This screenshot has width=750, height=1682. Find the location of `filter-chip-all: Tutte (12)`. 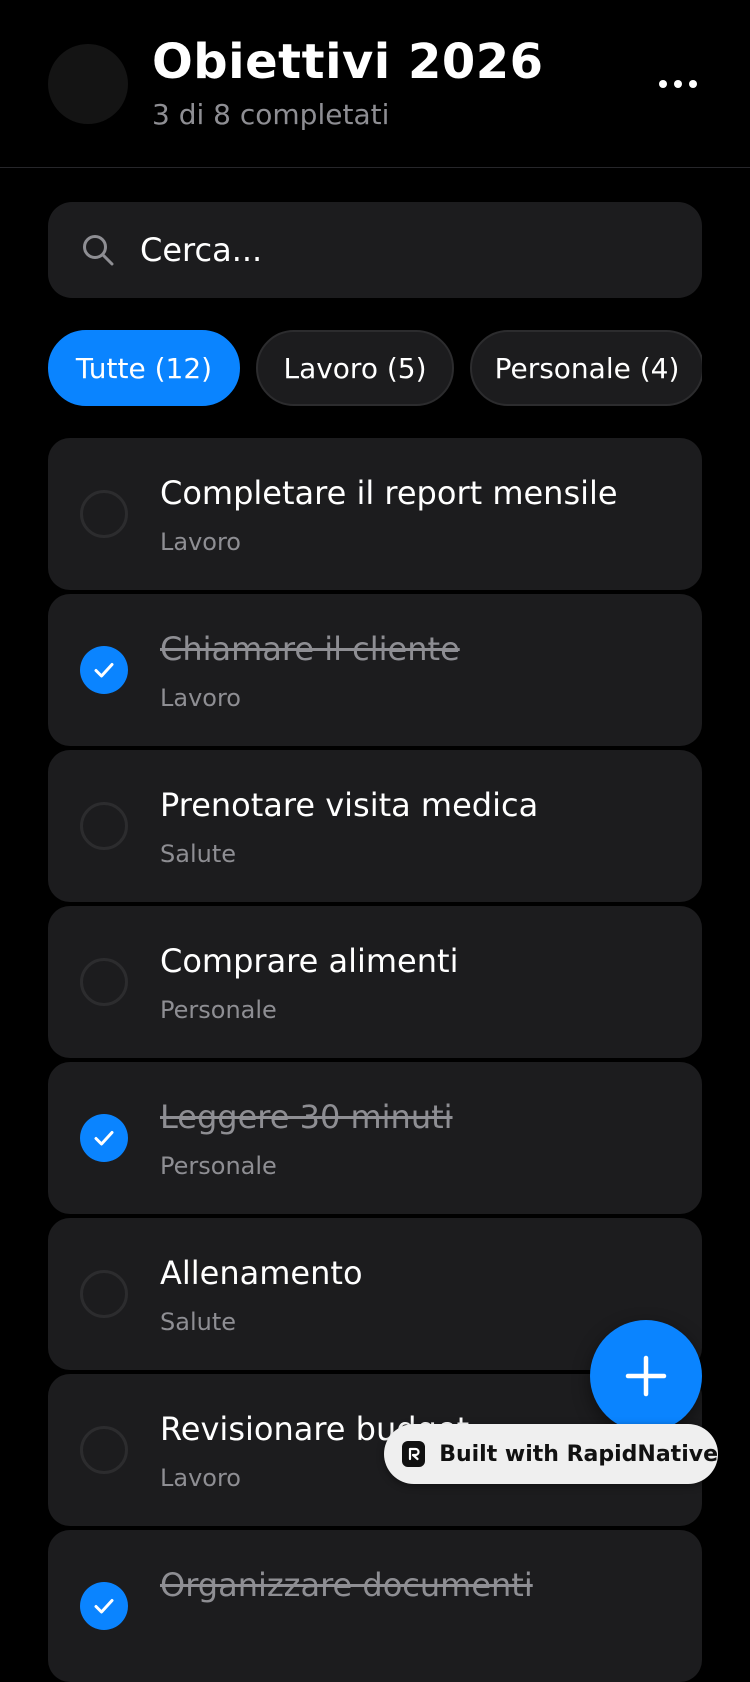

filter-chip-all: Tutte (12) is located at coordinates (144, 368).